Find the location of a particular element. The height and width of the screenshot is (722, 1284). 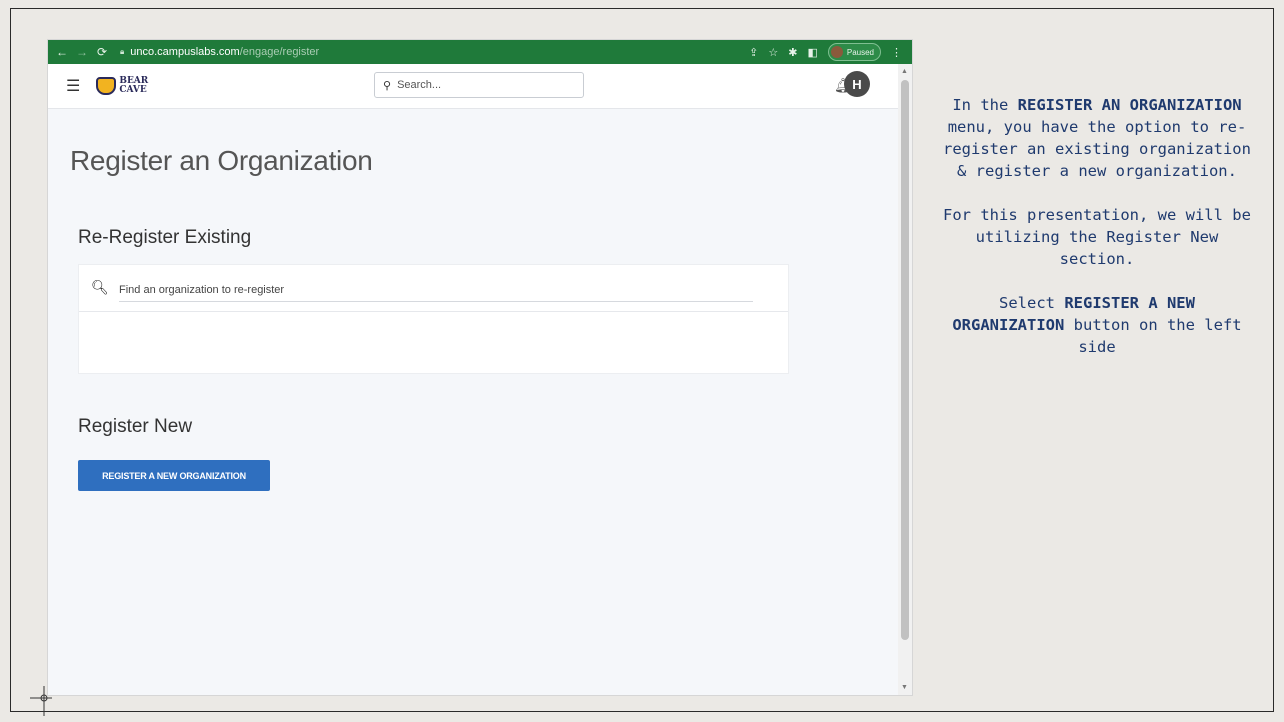

re-register-search-input is located at coordinates (436, 290).